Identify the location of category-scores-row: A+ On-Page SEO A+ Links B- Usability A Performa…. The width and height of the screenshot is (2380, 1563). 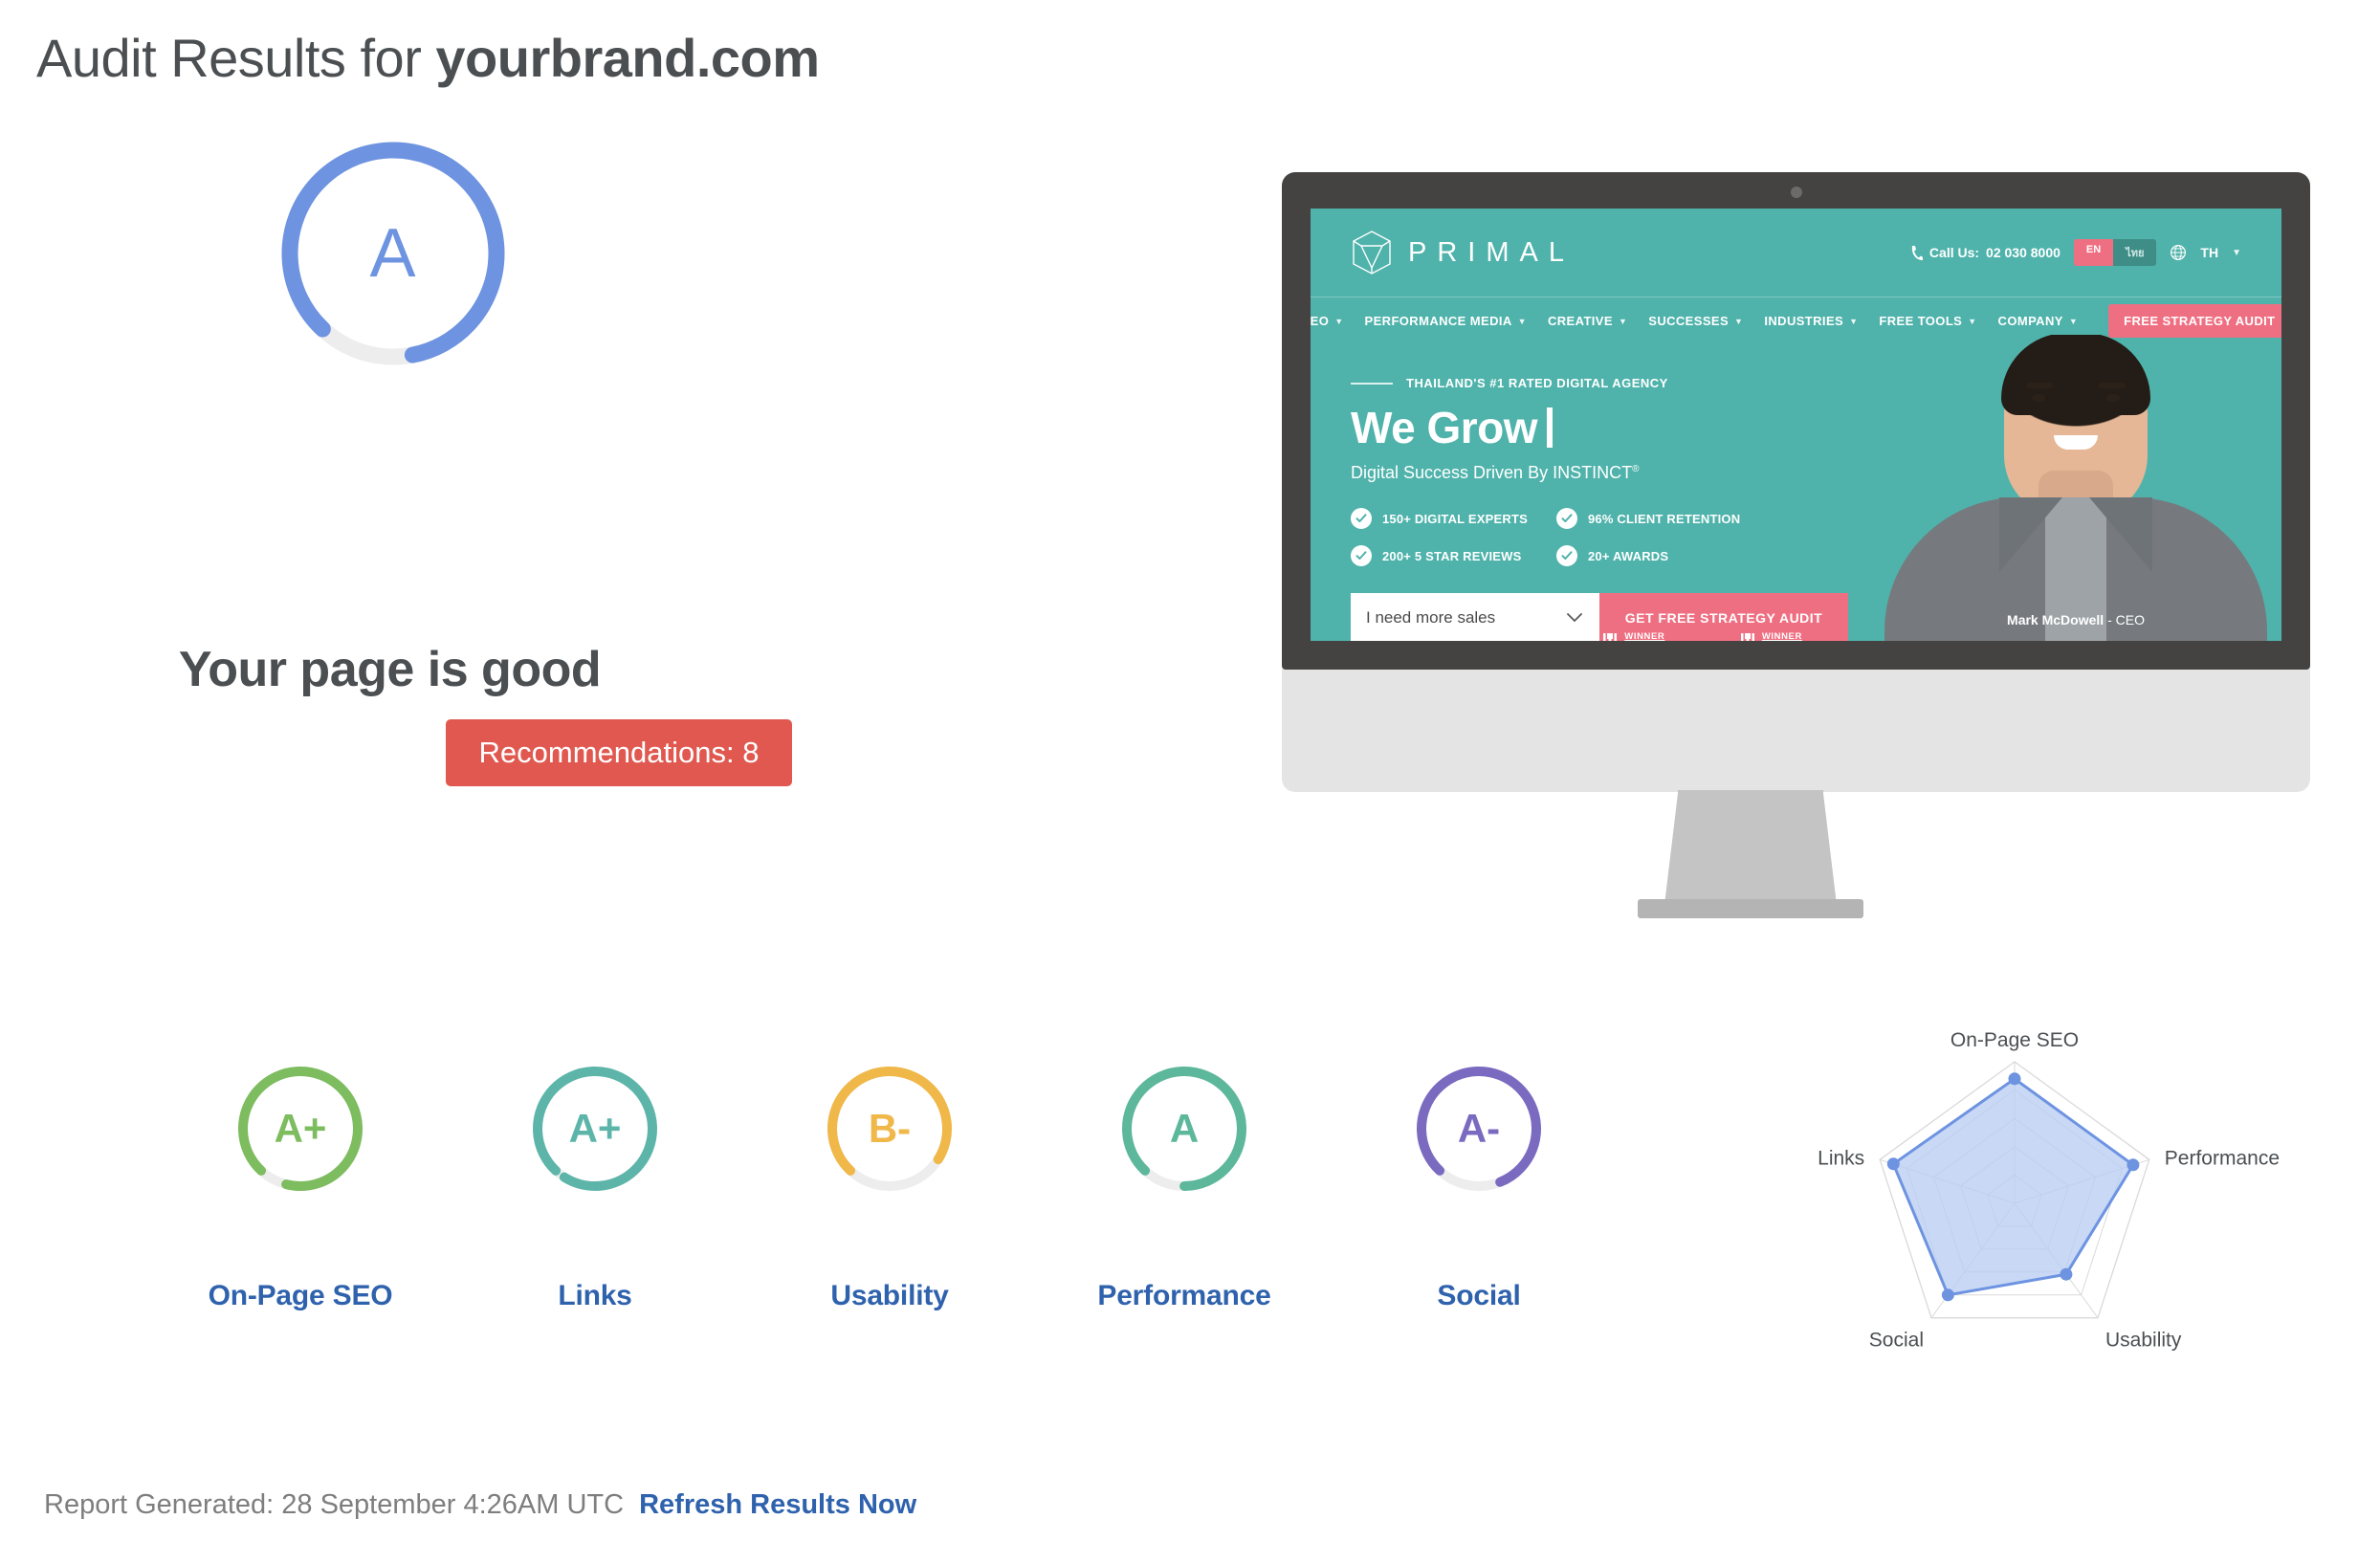
(890, 1187).